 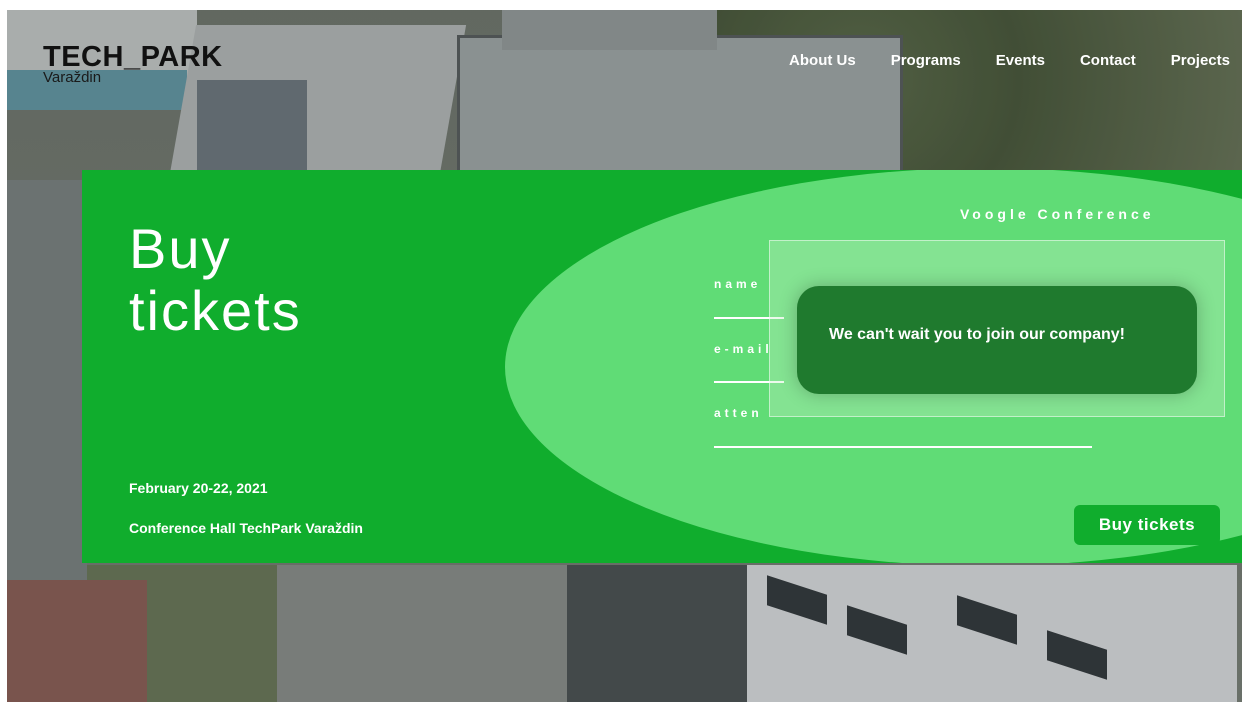 I want to click on event-date: February 20-22, 2021, so click(x=198, y=488).